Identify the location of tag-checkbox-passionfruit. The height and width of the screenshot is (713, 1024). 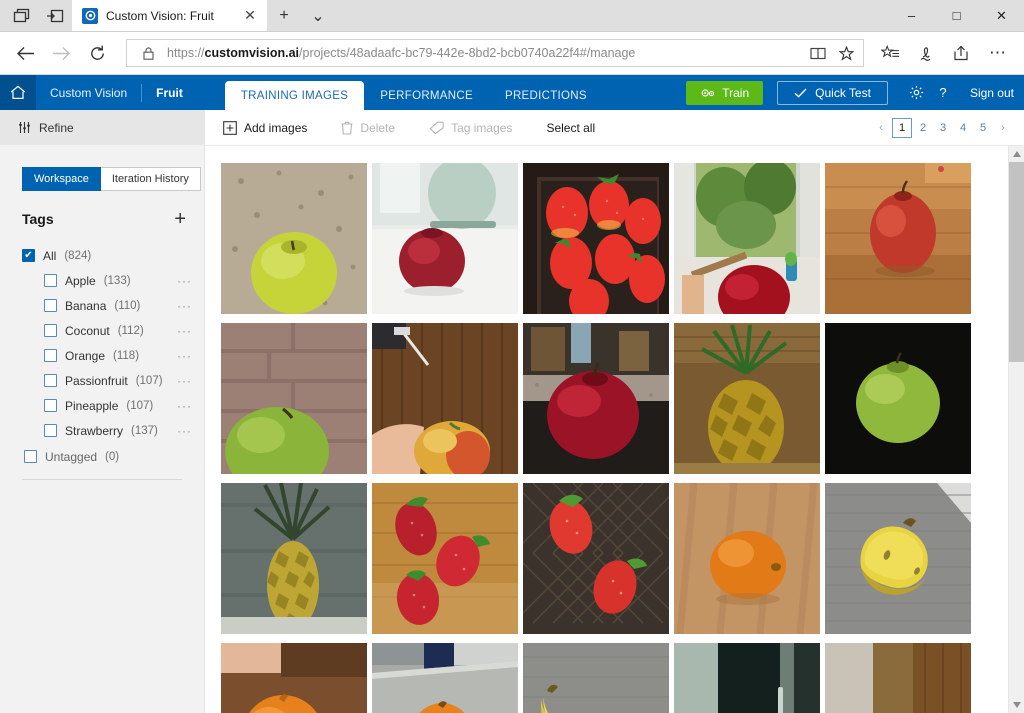
(50, 380).